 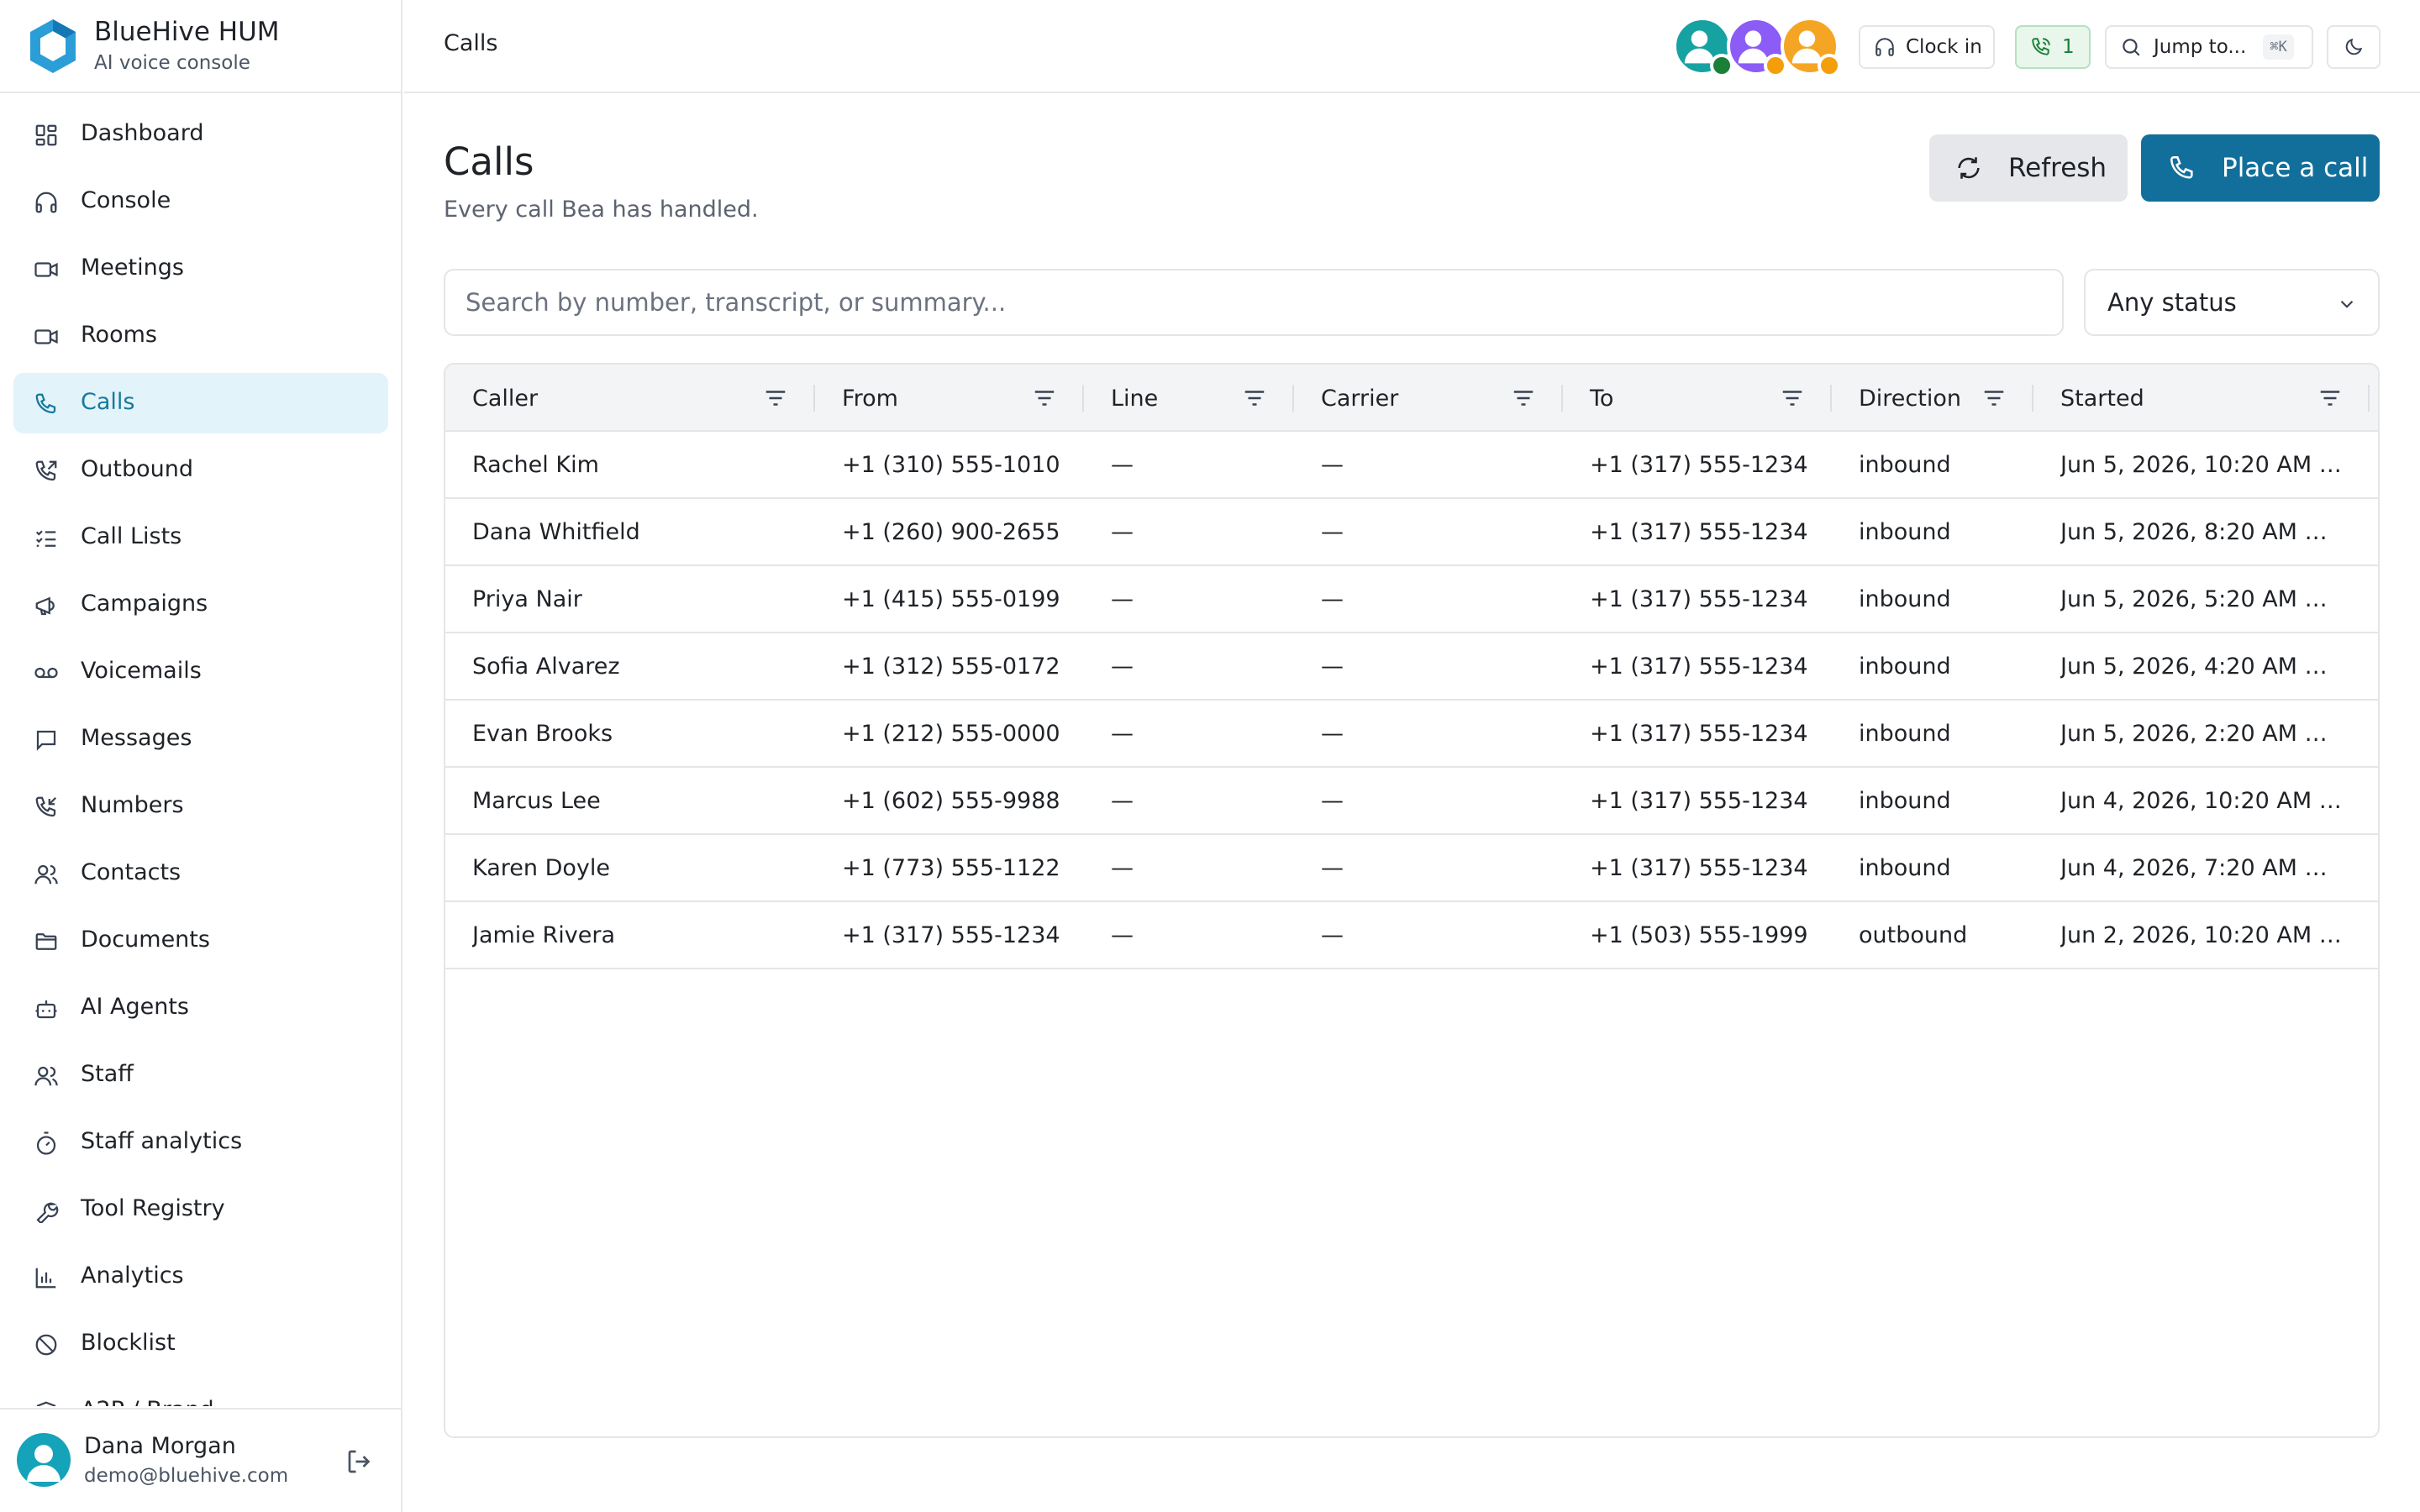 I want to click on sidebar-item-console: Console, so click(x=200, y=201).